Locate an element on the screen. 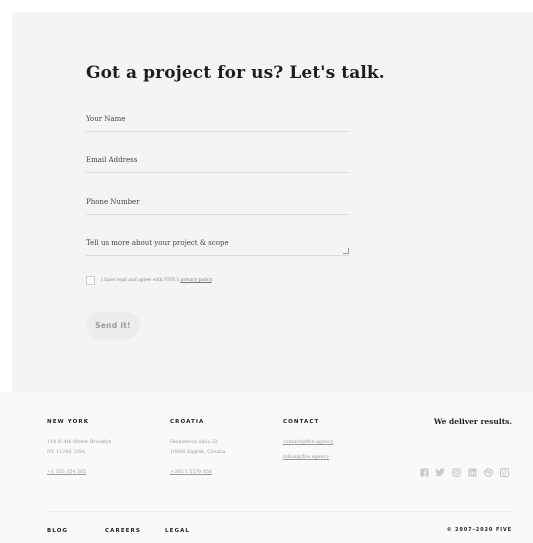 The width and height of the screenshot is (533, 543). privacy-policy-link: privacy policy is located at coordinates (195, 280).